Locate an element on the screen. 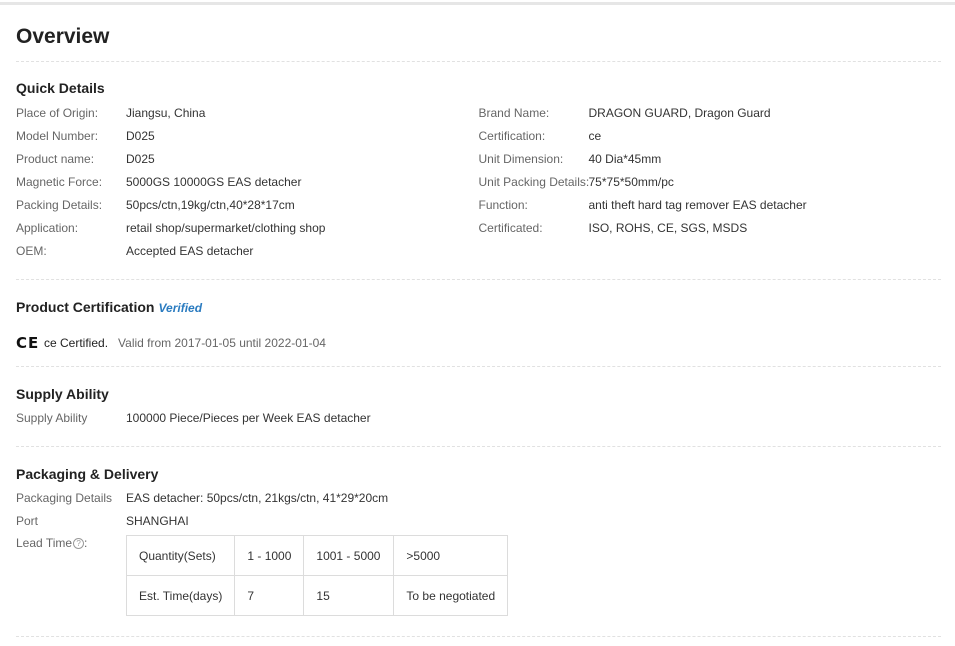 This screenshot has height=646, width=955. detail-row: Brand Name: DRAGON GUARD, Dragon Guard is located at coordinates (710, 113).